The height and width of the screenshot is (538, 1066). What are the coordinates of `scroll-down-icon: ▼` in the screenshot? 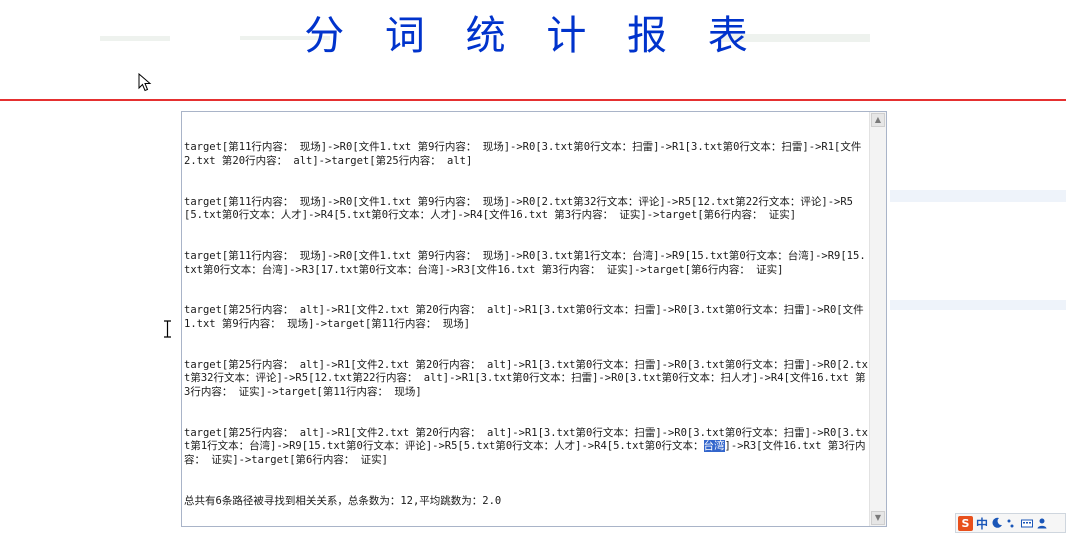 It's located at (878, 518).